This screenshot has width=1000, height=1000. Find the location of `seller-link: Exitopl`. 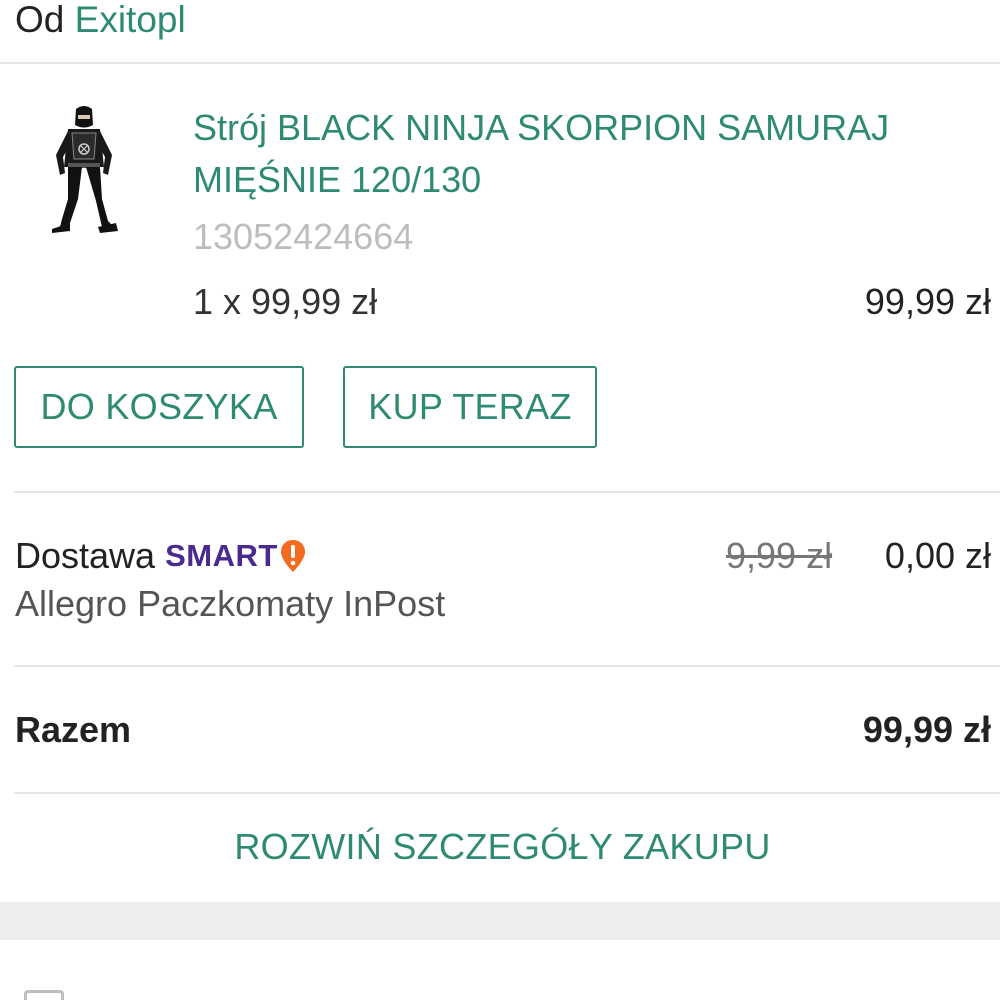

seller-link: Exitopl is located at coordinates (130, 20).